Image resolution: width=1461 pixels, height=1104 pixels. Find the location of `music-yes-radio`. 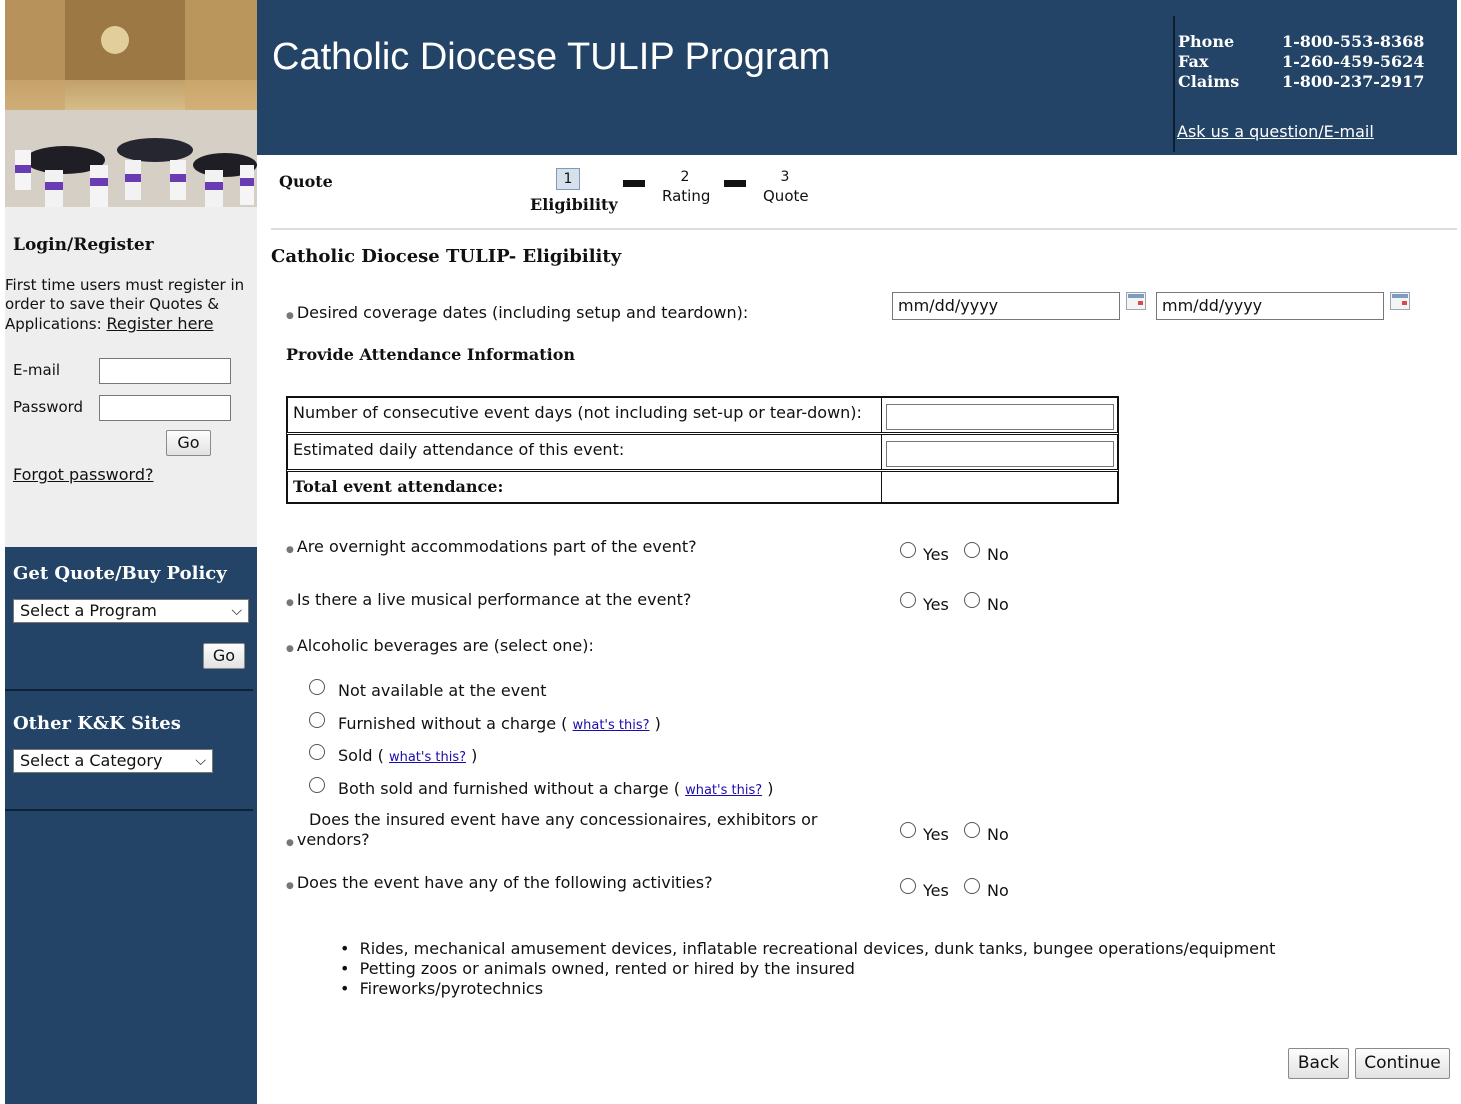

music-yes-radio is located at coordinates (908, 600).